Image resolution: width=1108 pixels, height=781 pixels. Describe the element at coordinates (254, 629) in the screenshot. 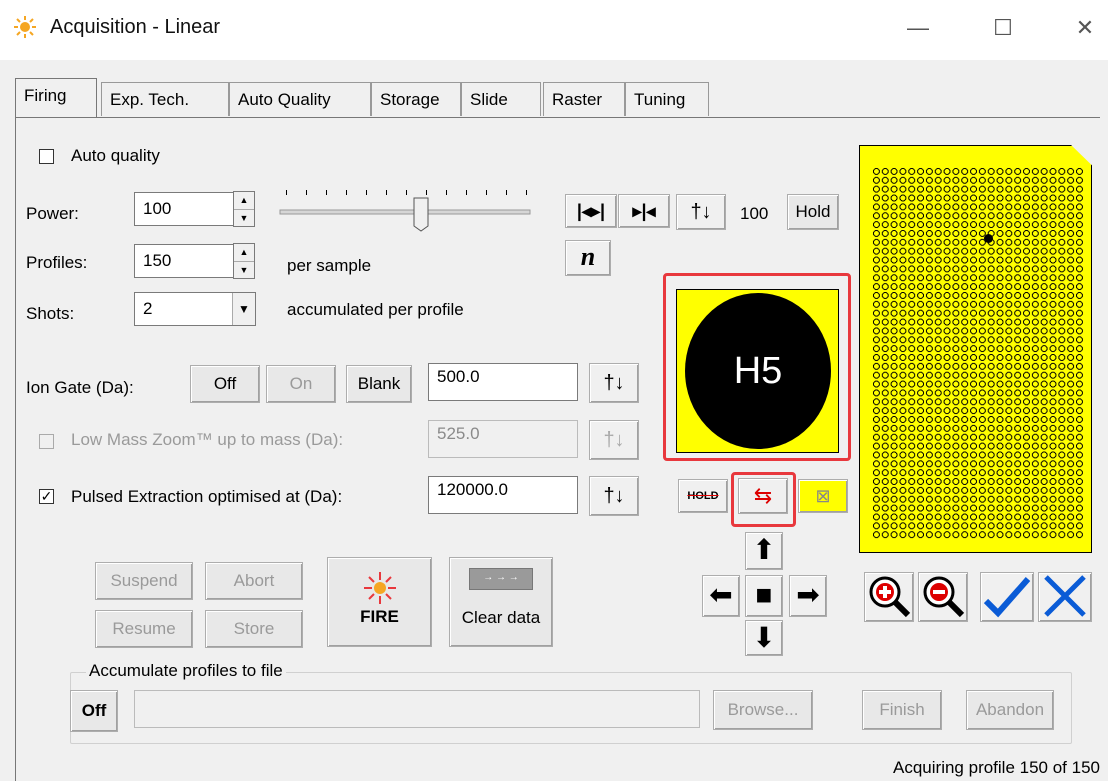

I see `store-button: Store` at that location.